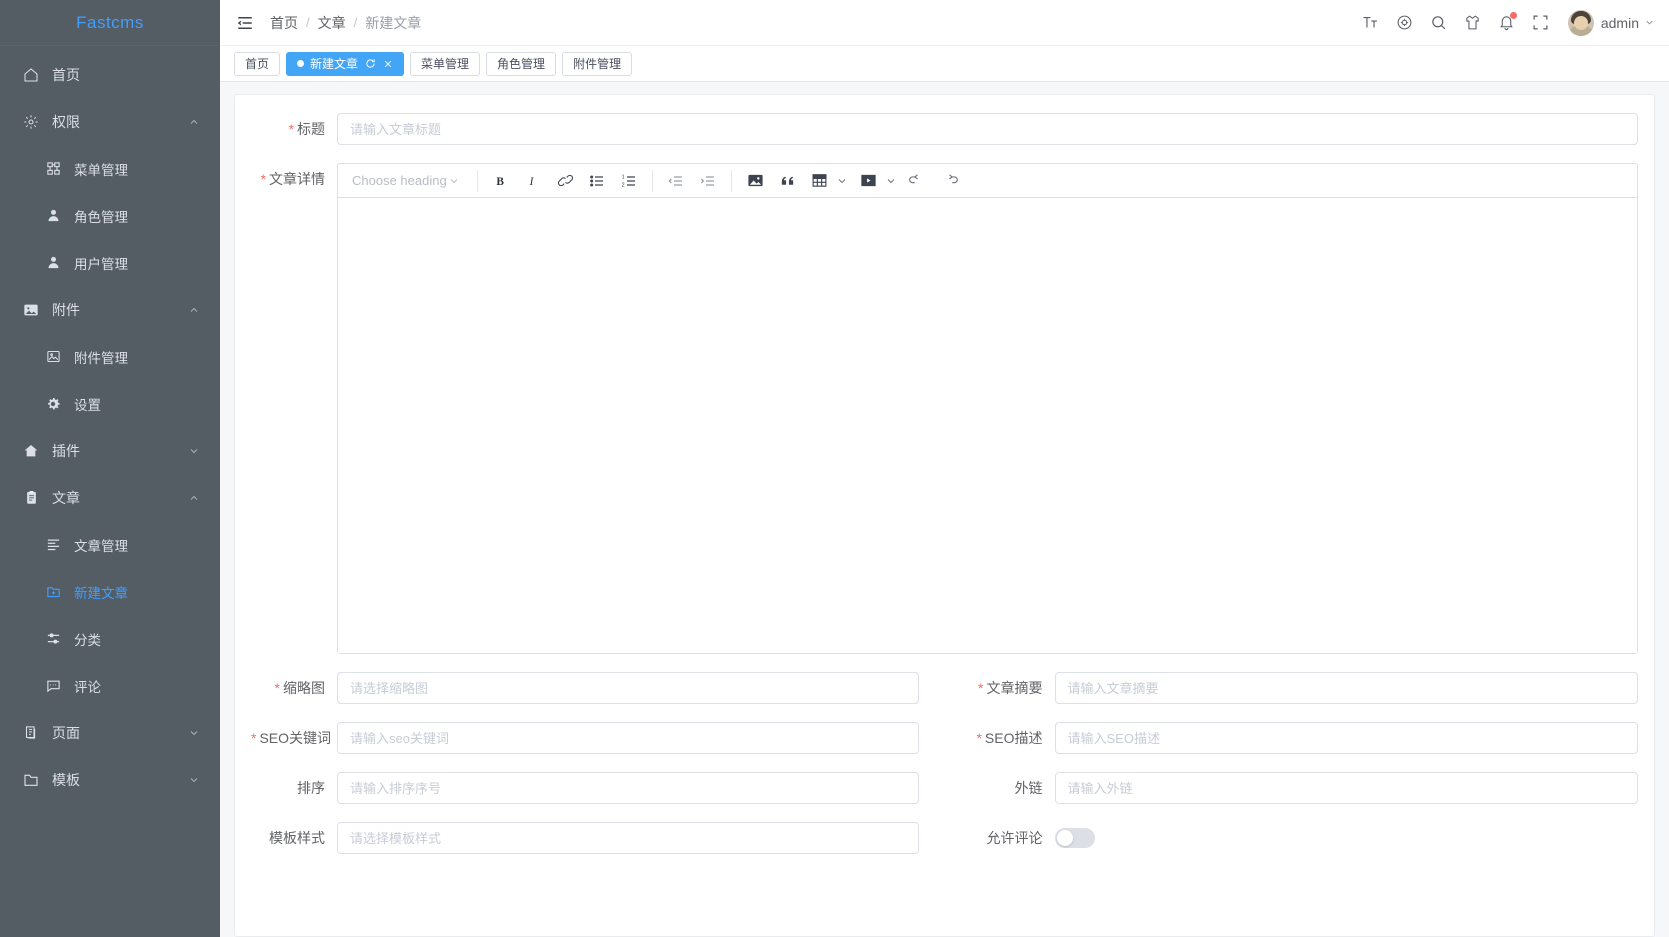  I want to click on sidebar-item-label: 设置, so click(87, 405).